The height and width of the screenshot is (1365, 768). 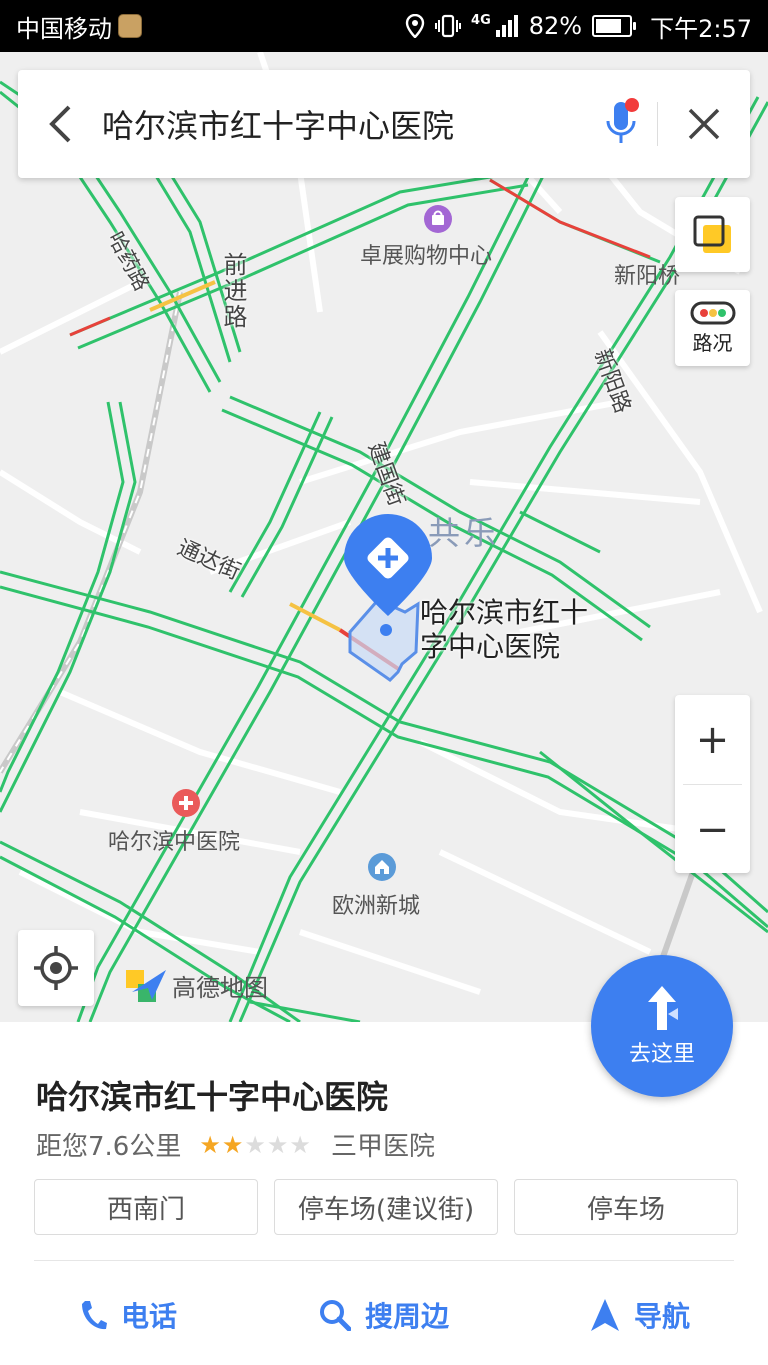 I want to click on navigate-button: 导航, so click(x=640, y=1315).